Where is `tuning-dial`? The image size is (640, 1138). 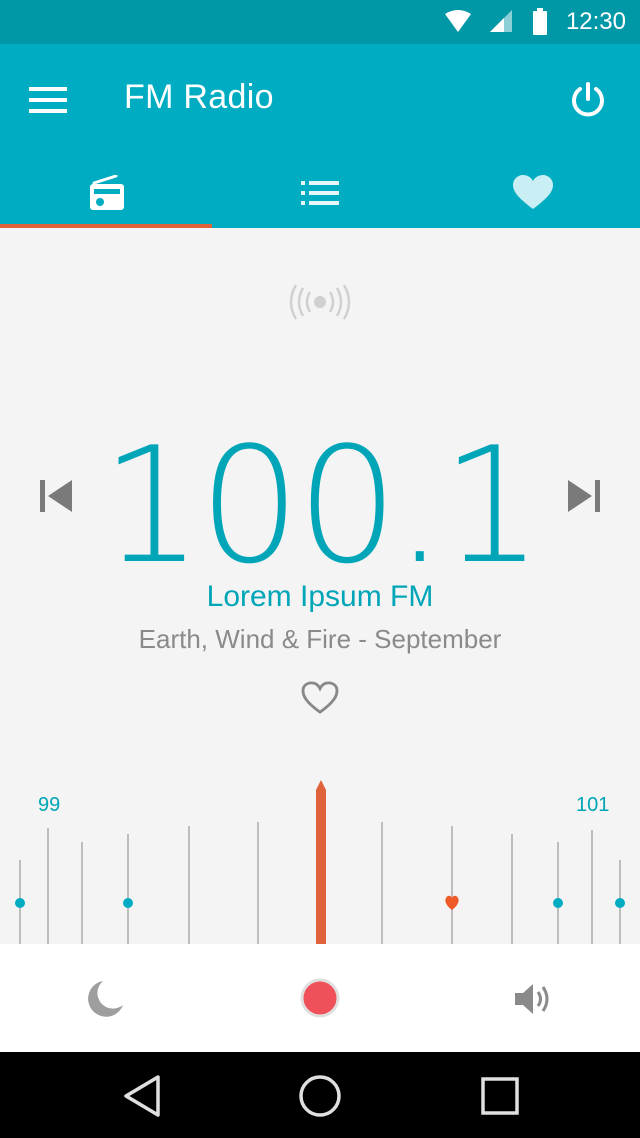
tuning-dial is located at coordinates (320, 861).